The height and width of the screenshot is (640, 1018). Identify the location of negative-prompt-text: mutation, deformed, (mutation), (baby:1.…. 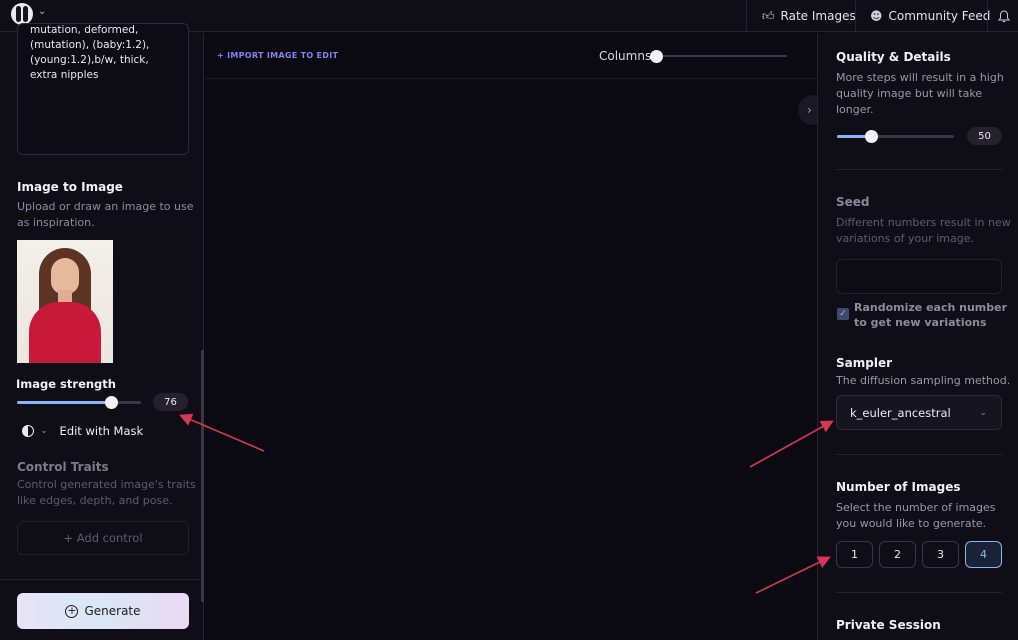
(90, 52).